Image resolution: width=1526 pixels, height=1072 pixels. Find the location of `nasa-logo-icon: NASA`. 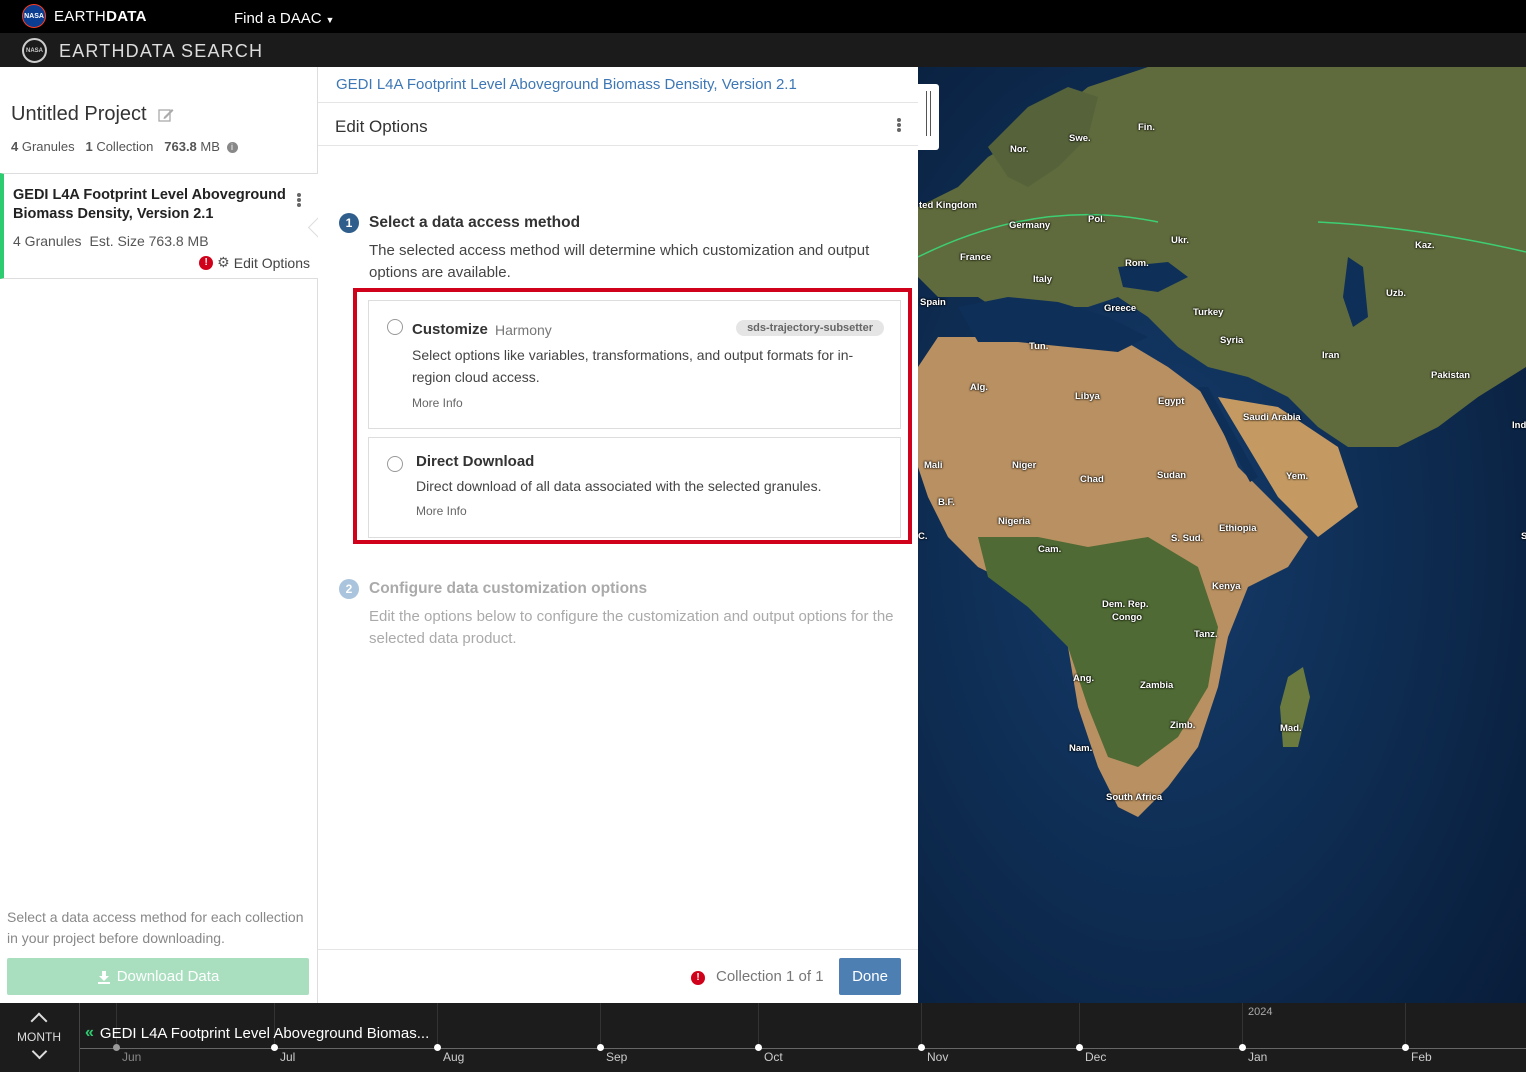

nasa-logo-icon: NASA is located at coordinates (34, 16).